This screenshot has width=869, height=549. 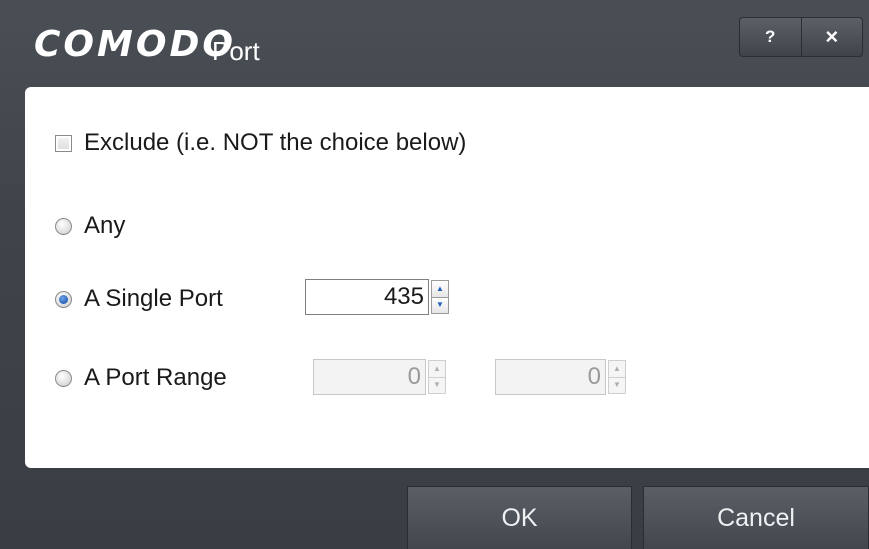 I want to click on comodo-logo: COMODO, so click(x=135, y=44).